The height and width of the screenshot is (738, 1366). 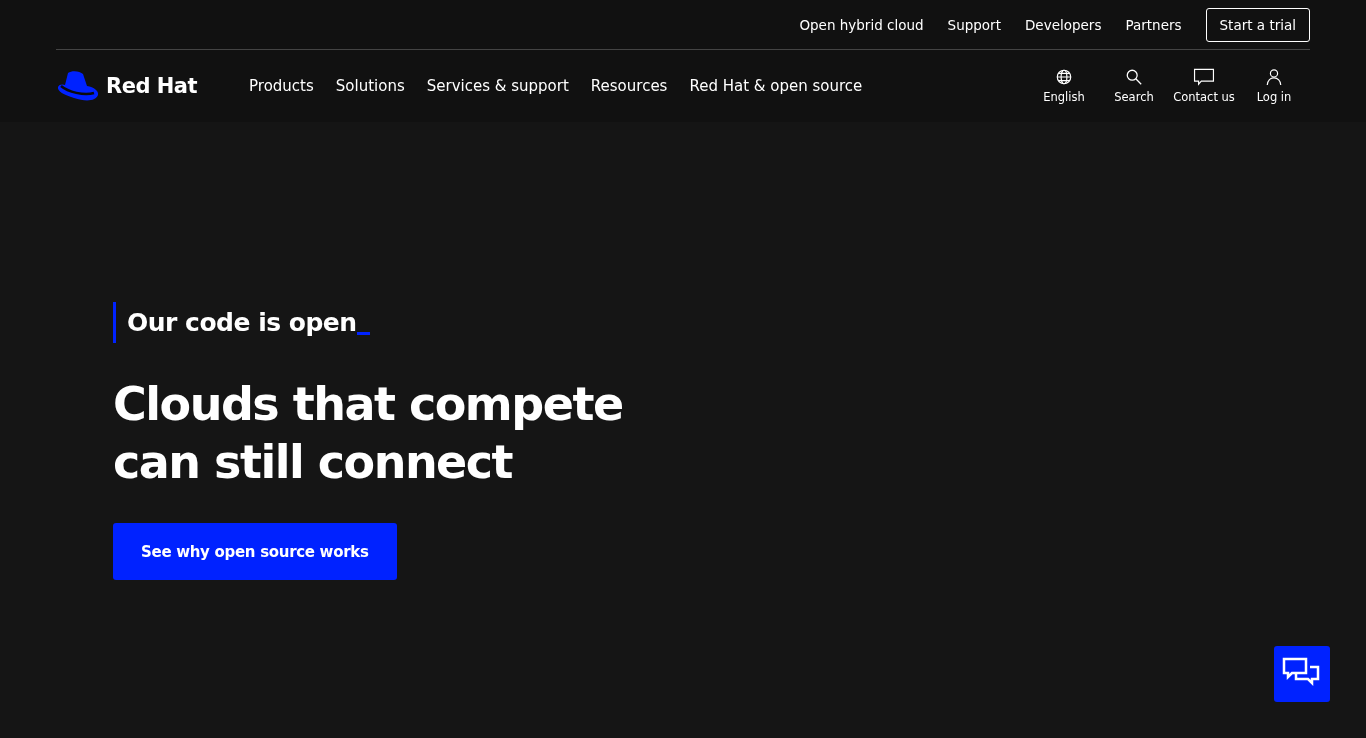 I want to click on accent-bar, so click(x=114, y=322).